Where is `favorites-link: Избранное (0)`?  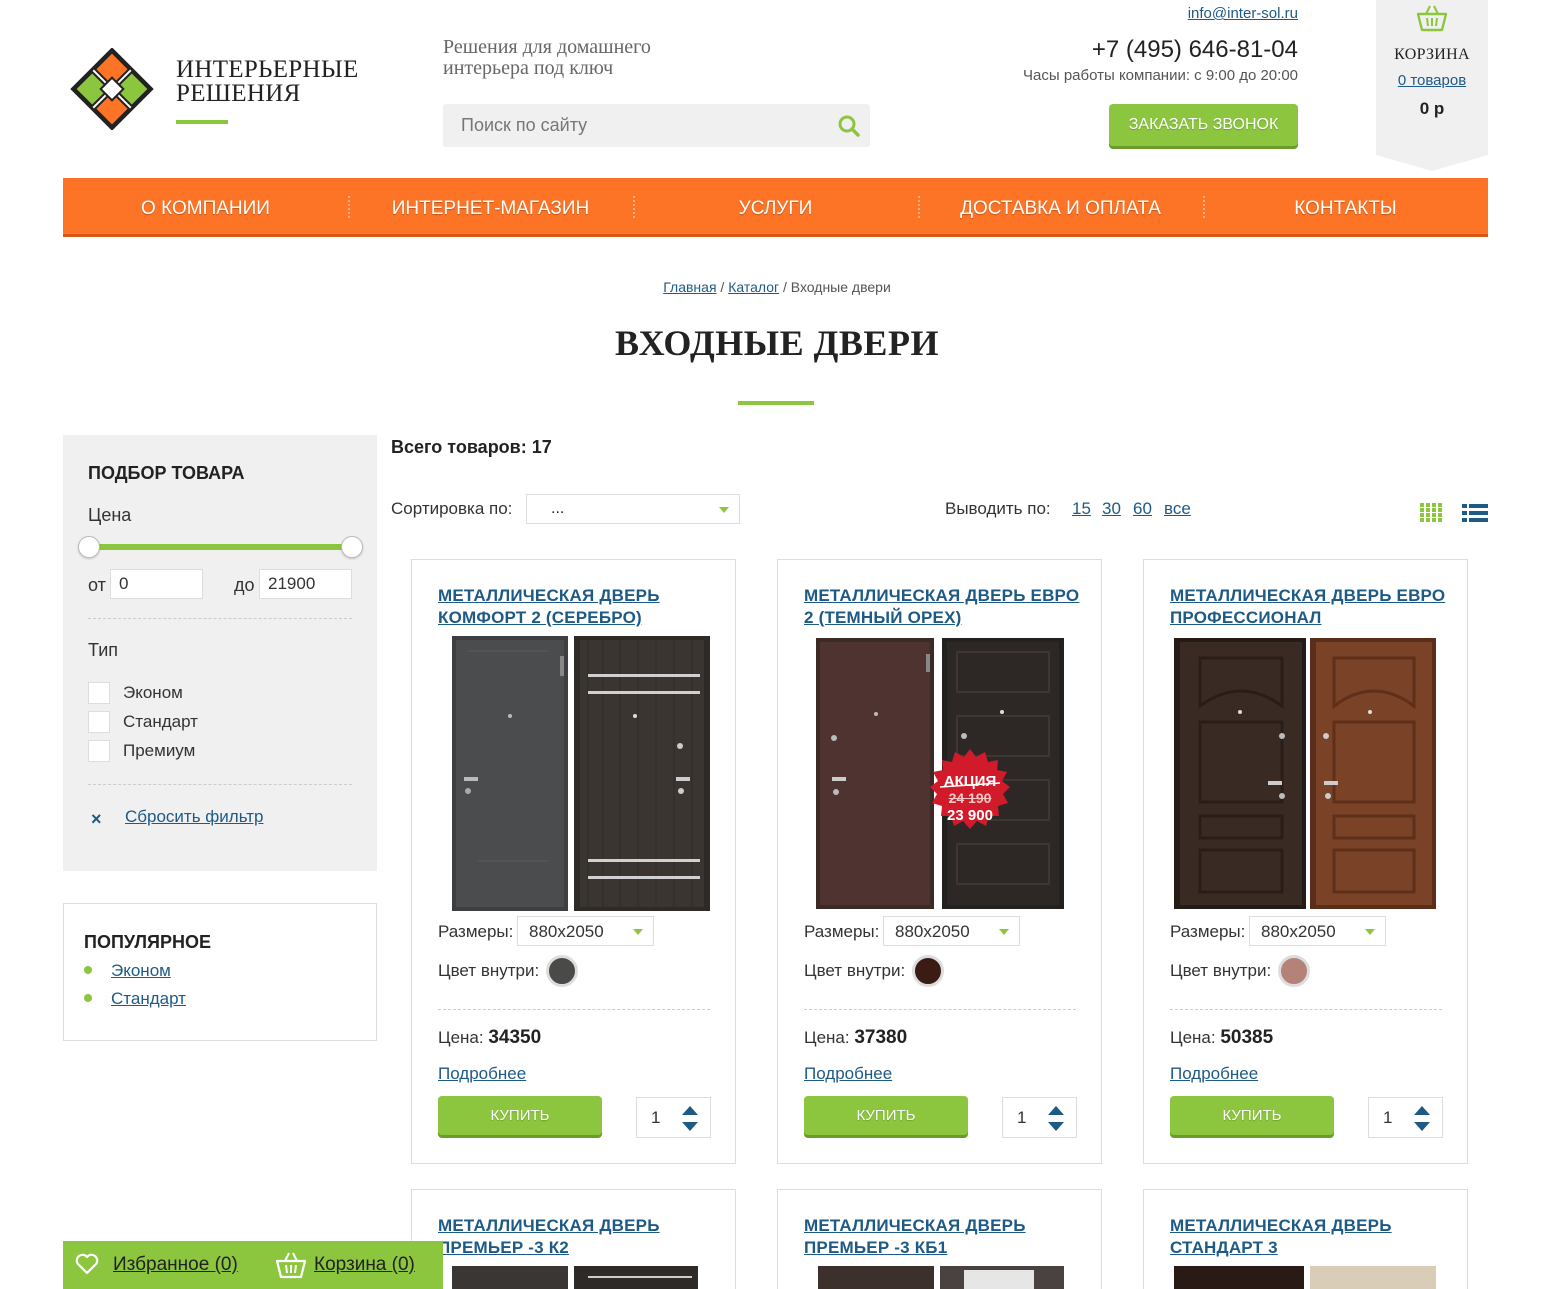
favorites-link: Избранное (0) is located at coordinates (175, 1265).